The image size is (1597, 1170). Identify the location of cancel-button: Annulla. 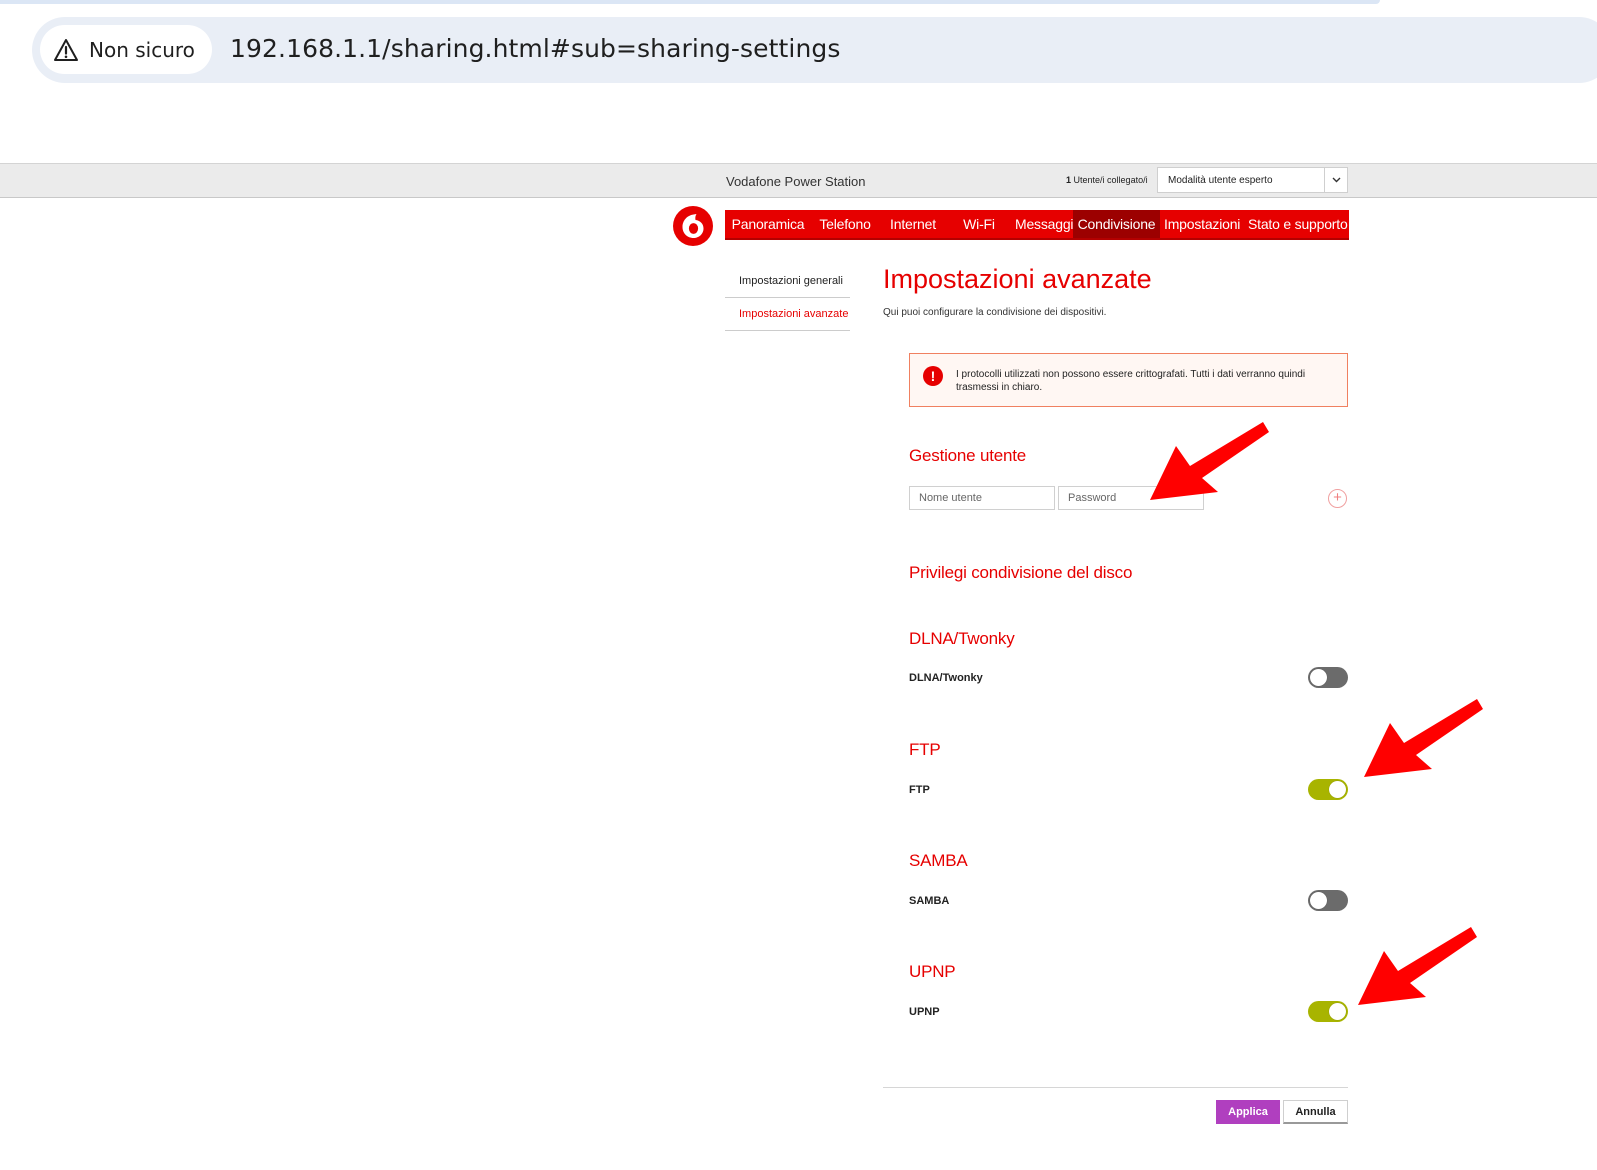
(1315, 1112).